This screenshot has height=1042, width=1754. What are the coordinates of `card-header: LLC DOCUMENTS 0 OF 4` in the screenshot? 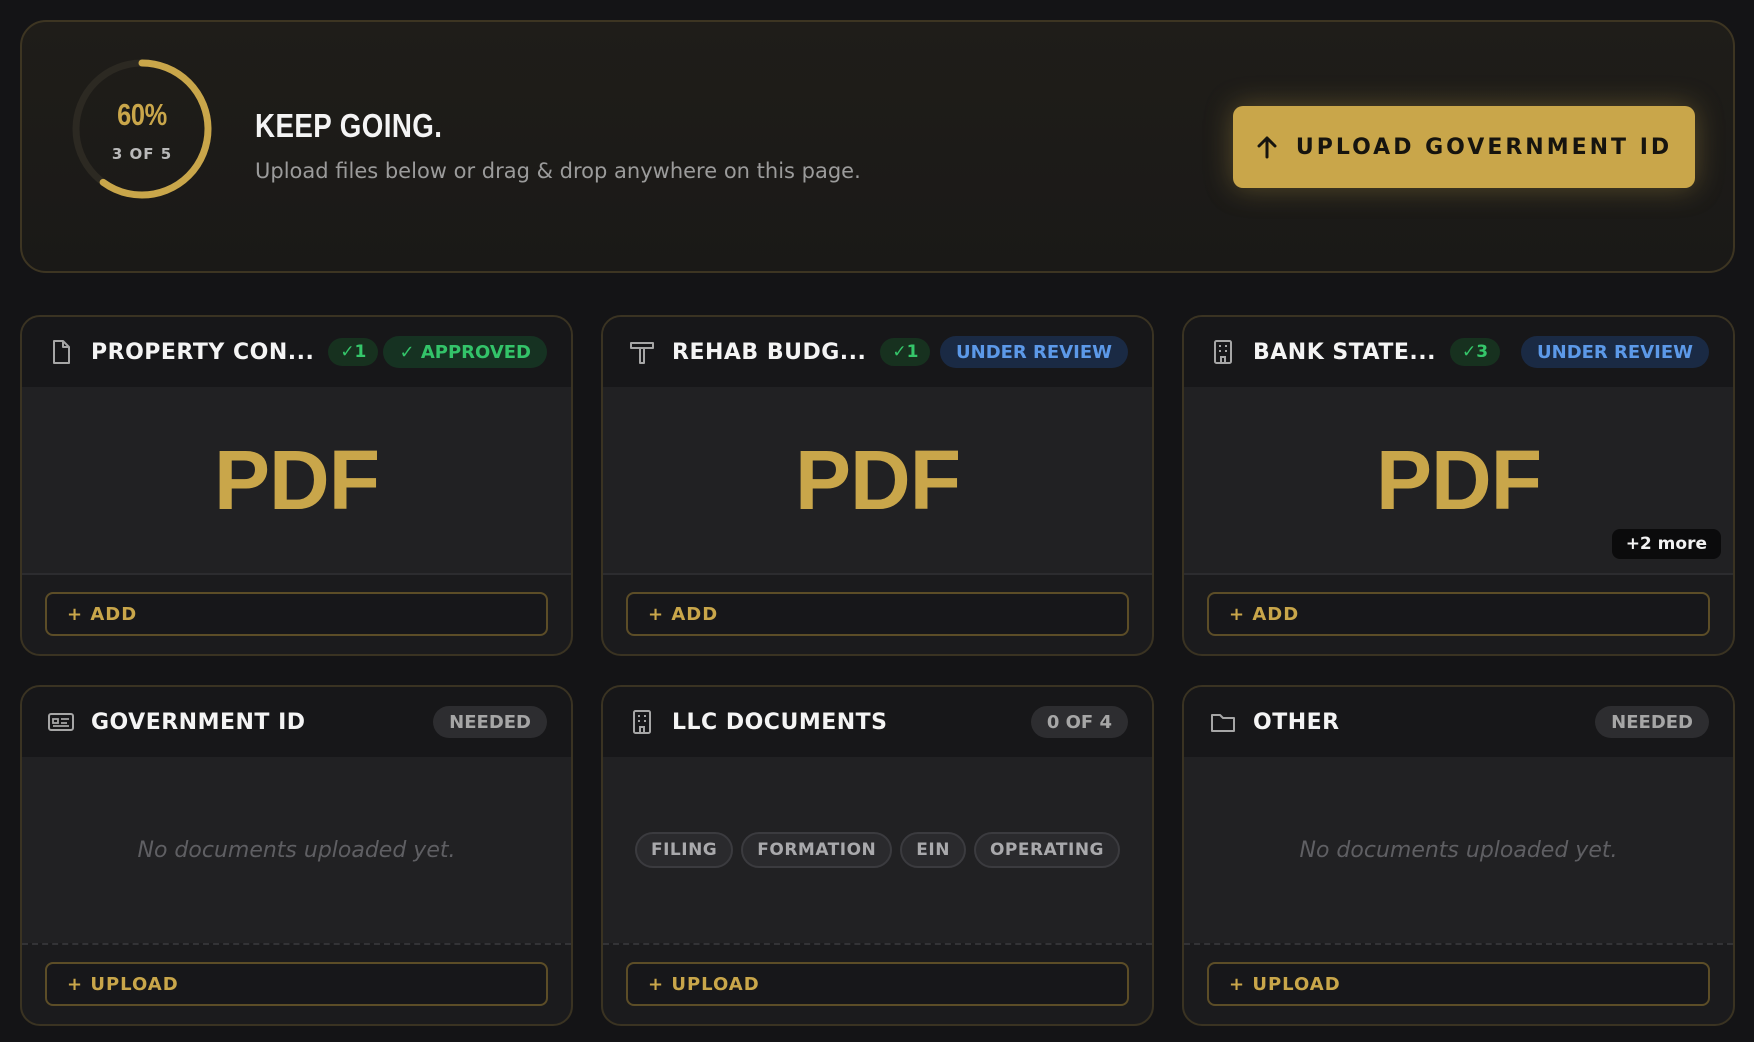 It's located at (877, 722).